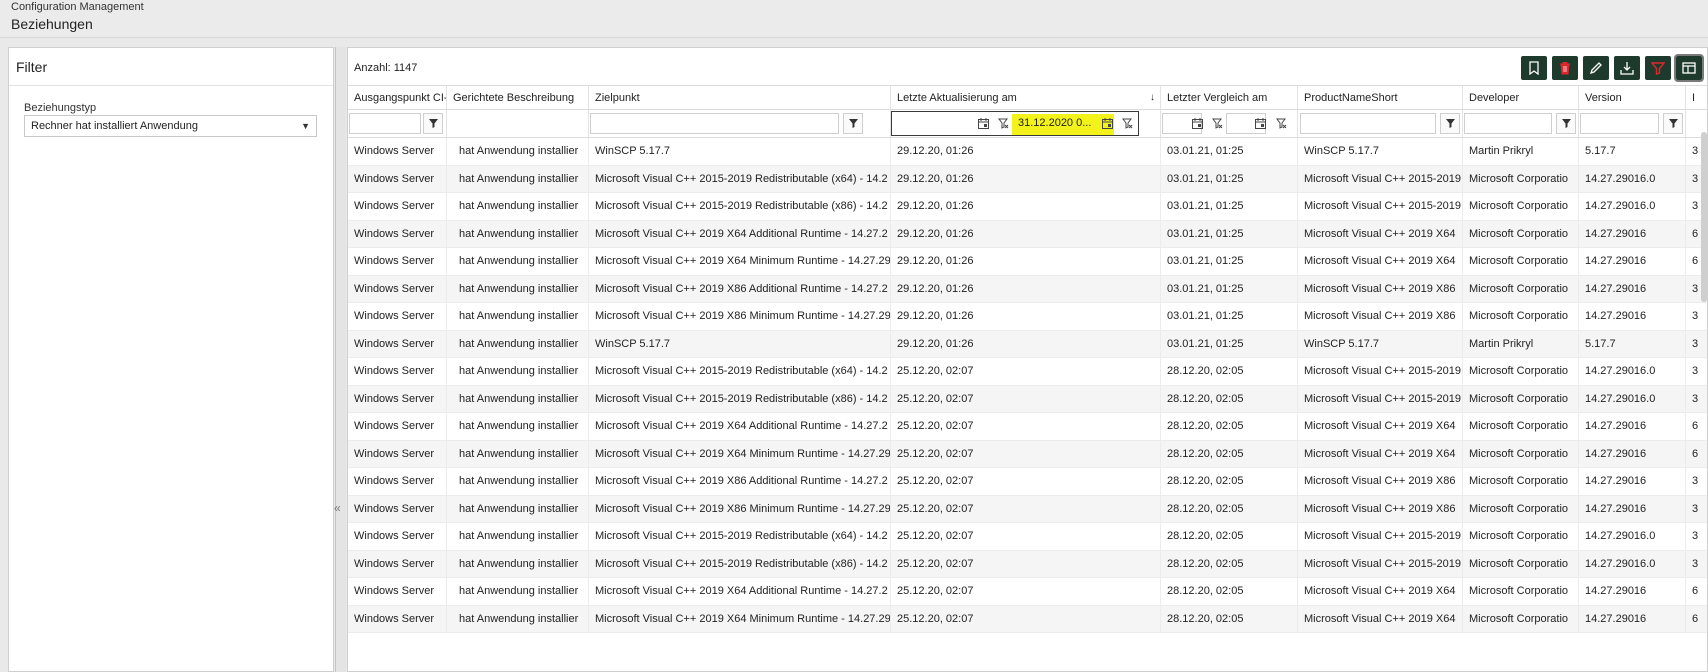 The height and width of the screenshot is (672, 1708). What do you see at coordinates (337, 508) in the screenshot?
I see `double-chevron-left-icon: «` at bounding box center [337, 508].